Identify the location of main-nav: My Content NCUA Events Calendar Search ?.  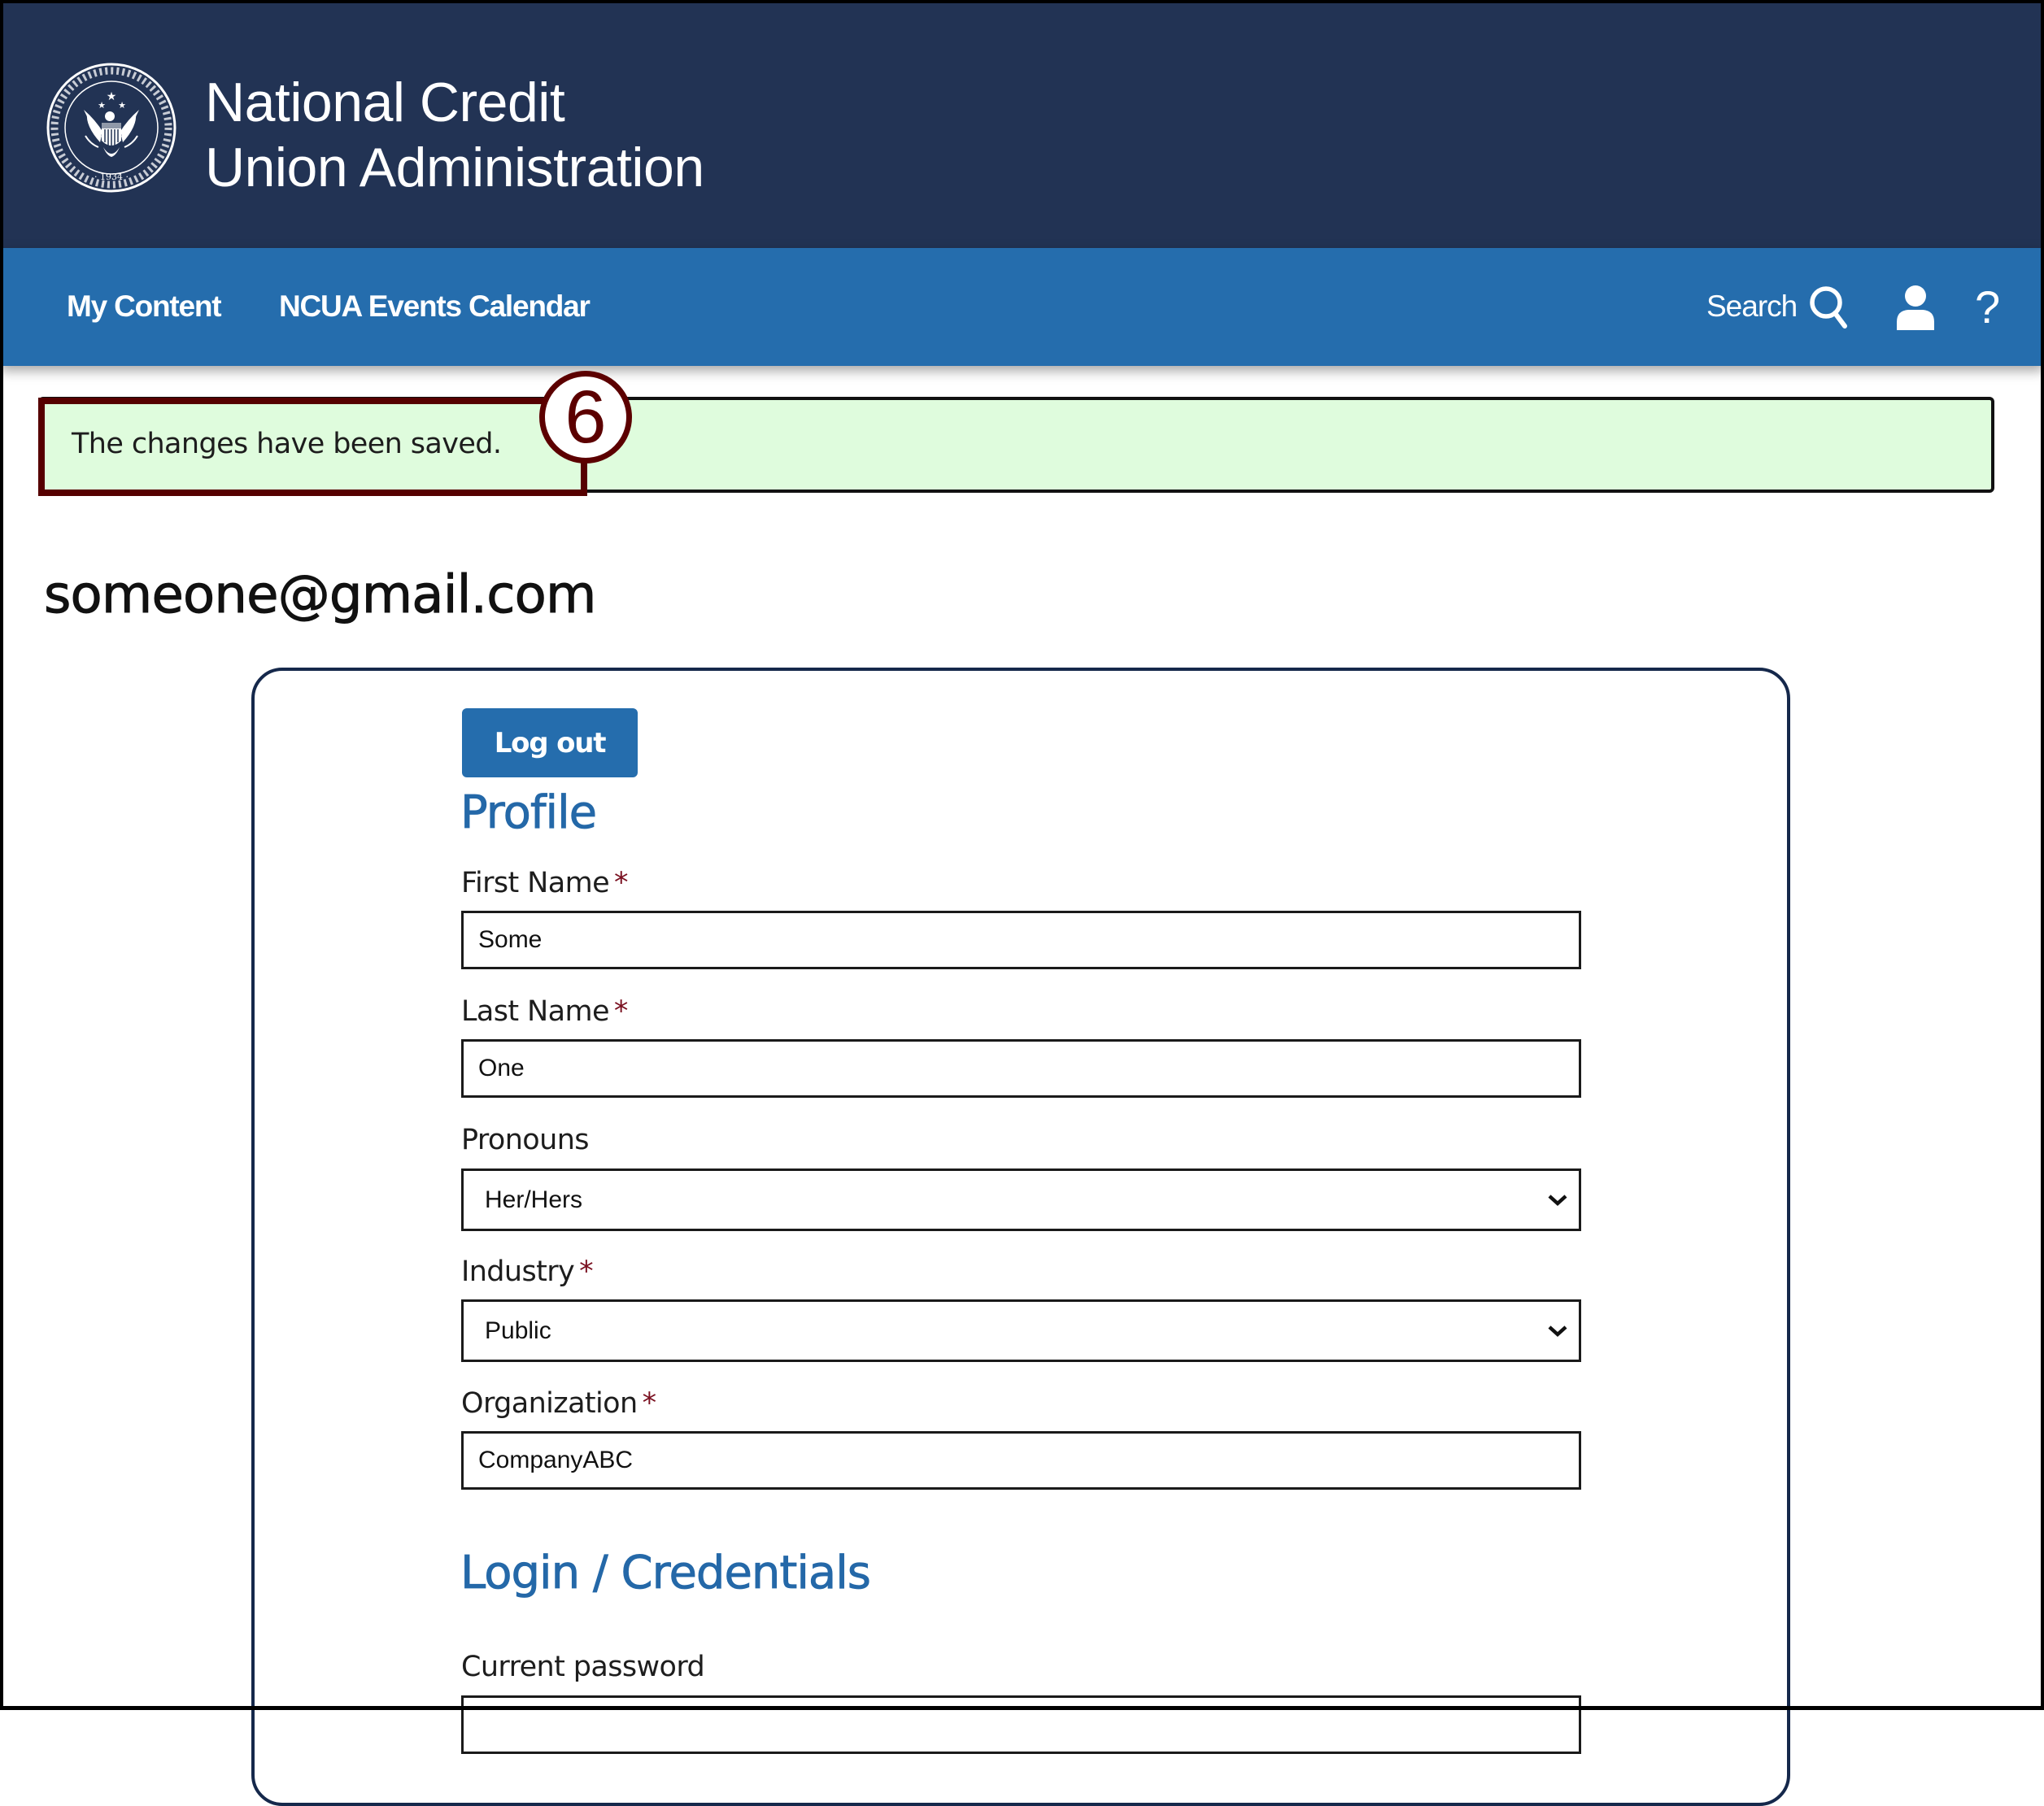
(1022, 307).